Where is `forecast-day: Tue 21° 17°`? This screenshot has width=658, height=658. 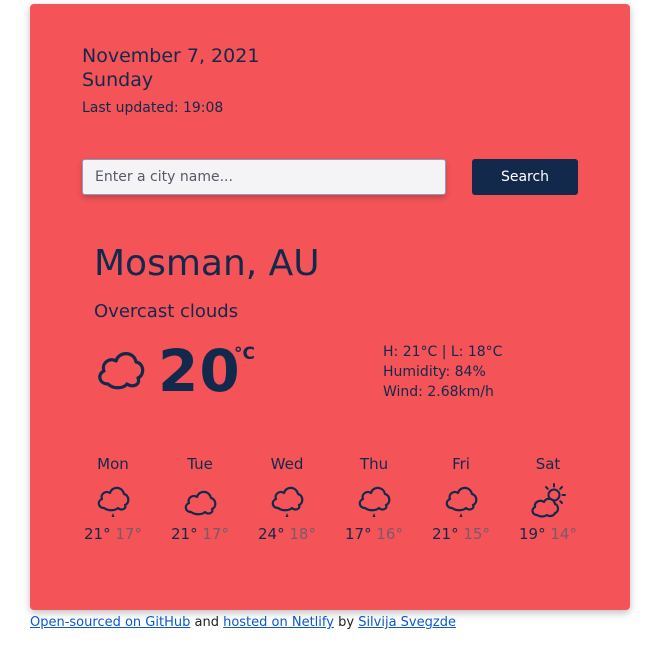
forecast-day: Tue 21° 17° is located at coordinates (200, 498).